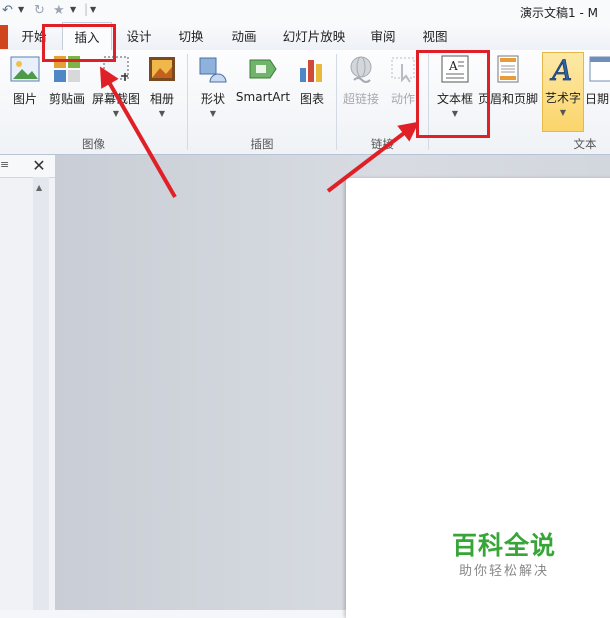 Image resolution: width=610 pixels, height=618 pixels. What do you see at coordinates (504, 545) in the screenshot?
I see `watermark-title: 百科全说` at bounding box center [504, 545].